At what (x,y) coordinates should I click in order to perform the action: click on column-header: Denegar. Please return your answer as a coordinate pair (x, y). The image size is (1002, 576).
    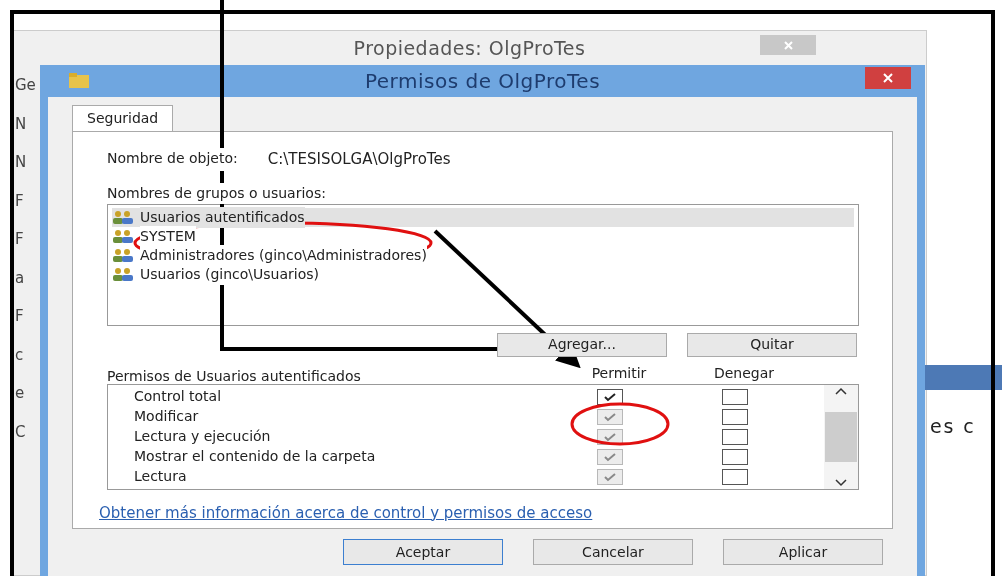
    Looking at the image, I should click on (744, 373).